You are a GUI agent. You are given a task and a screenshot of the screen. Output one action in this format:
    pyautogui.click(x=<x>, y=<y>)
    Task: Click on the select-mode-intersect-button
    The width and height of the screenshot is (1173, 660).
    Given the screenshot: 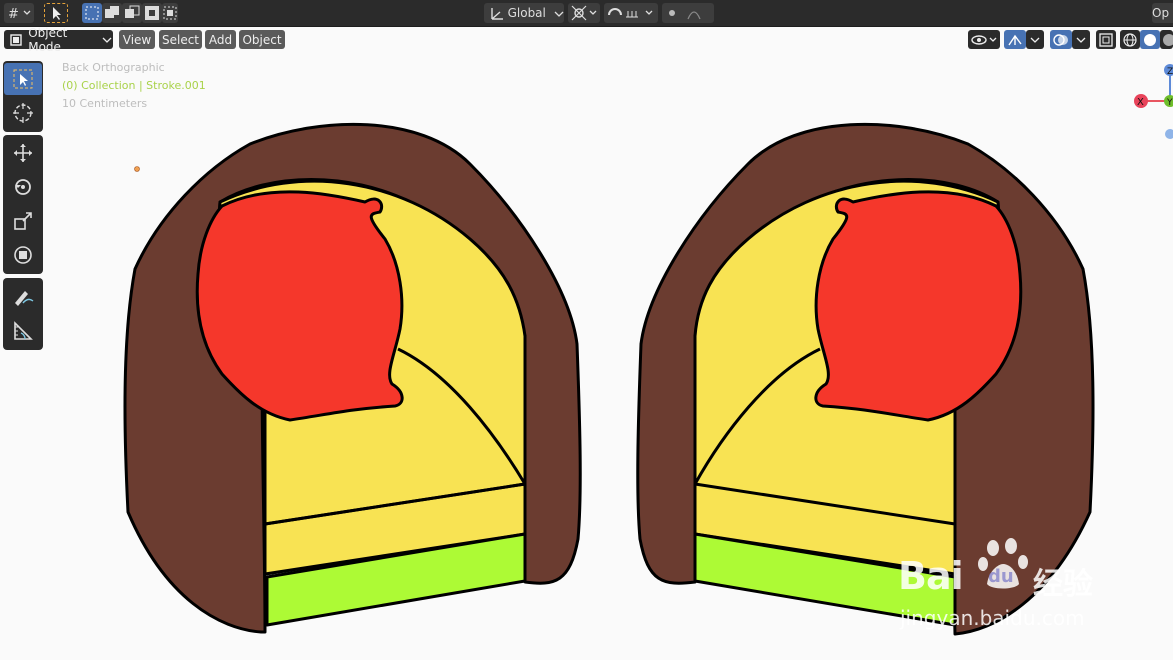 What is the action you would take?
    pyautogui.click(x=170, y=13)
    